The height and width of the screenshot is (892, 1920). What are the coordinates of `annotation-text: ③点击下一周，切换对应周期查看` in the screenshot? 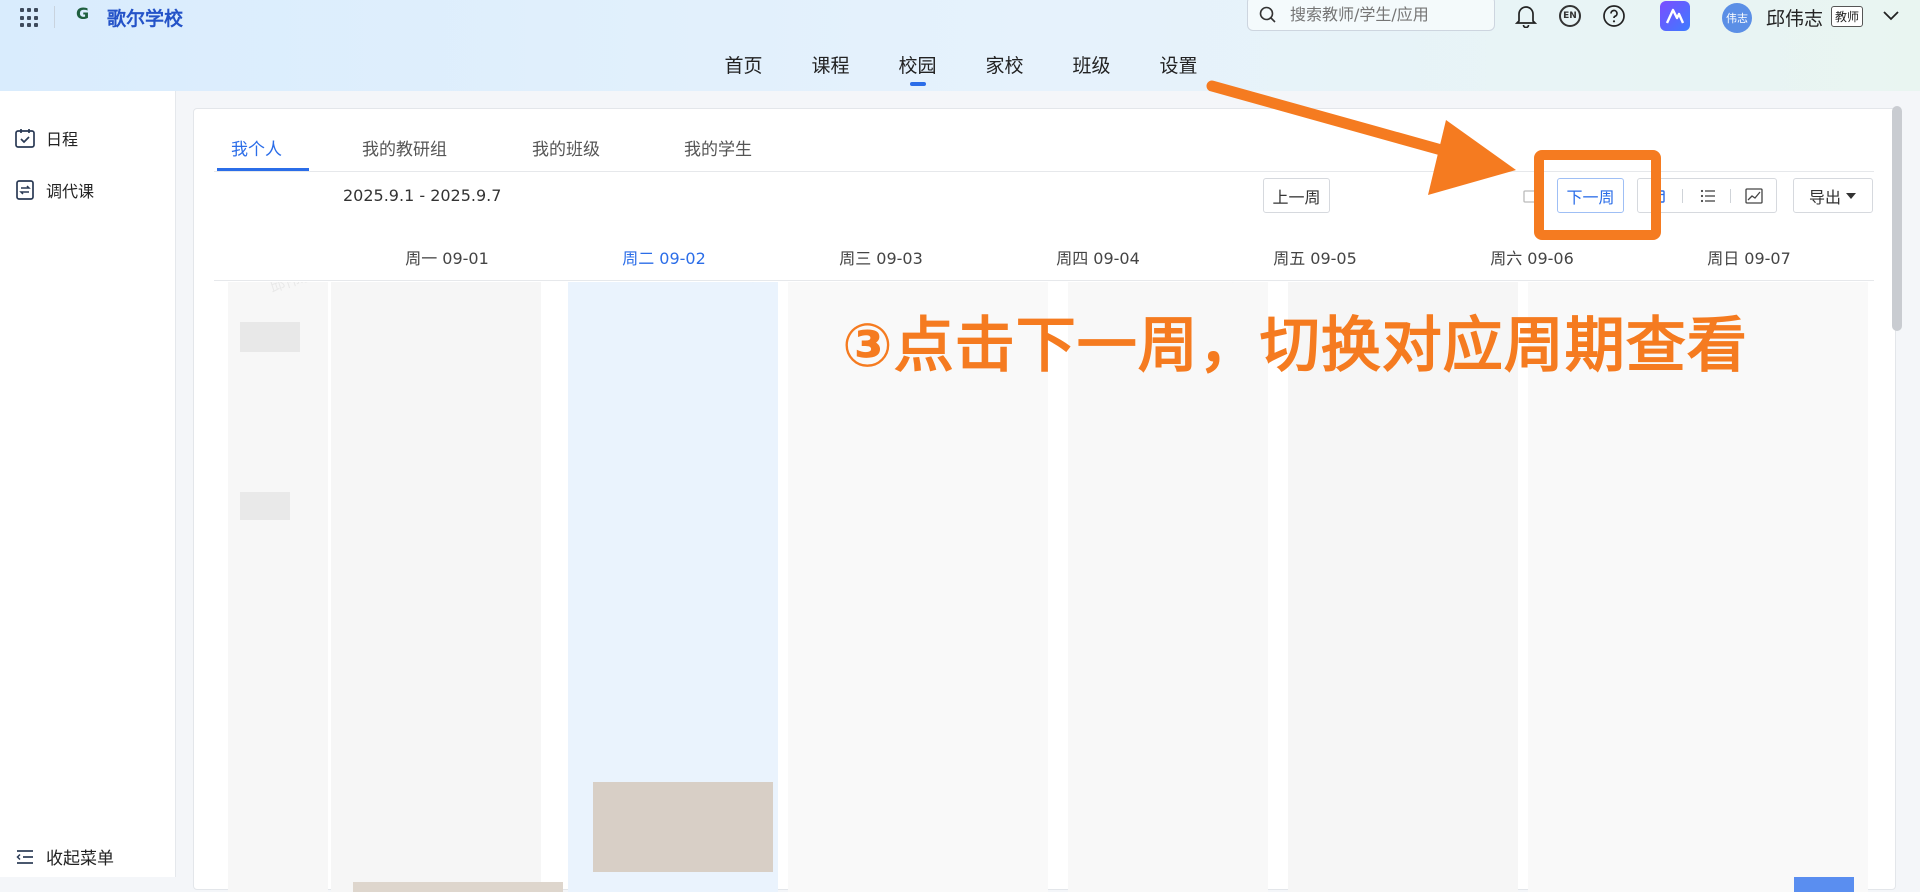 It's located at (1295, 346).